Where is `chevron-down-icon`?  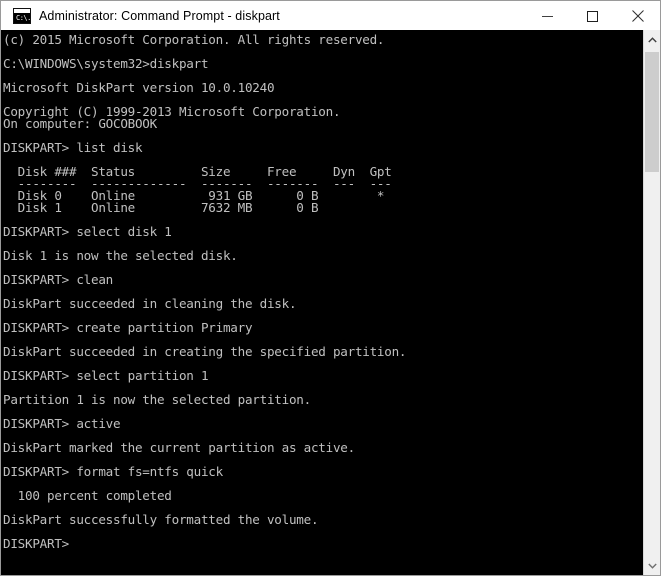 chevron-down-icon is located at coordinates (652, 566).